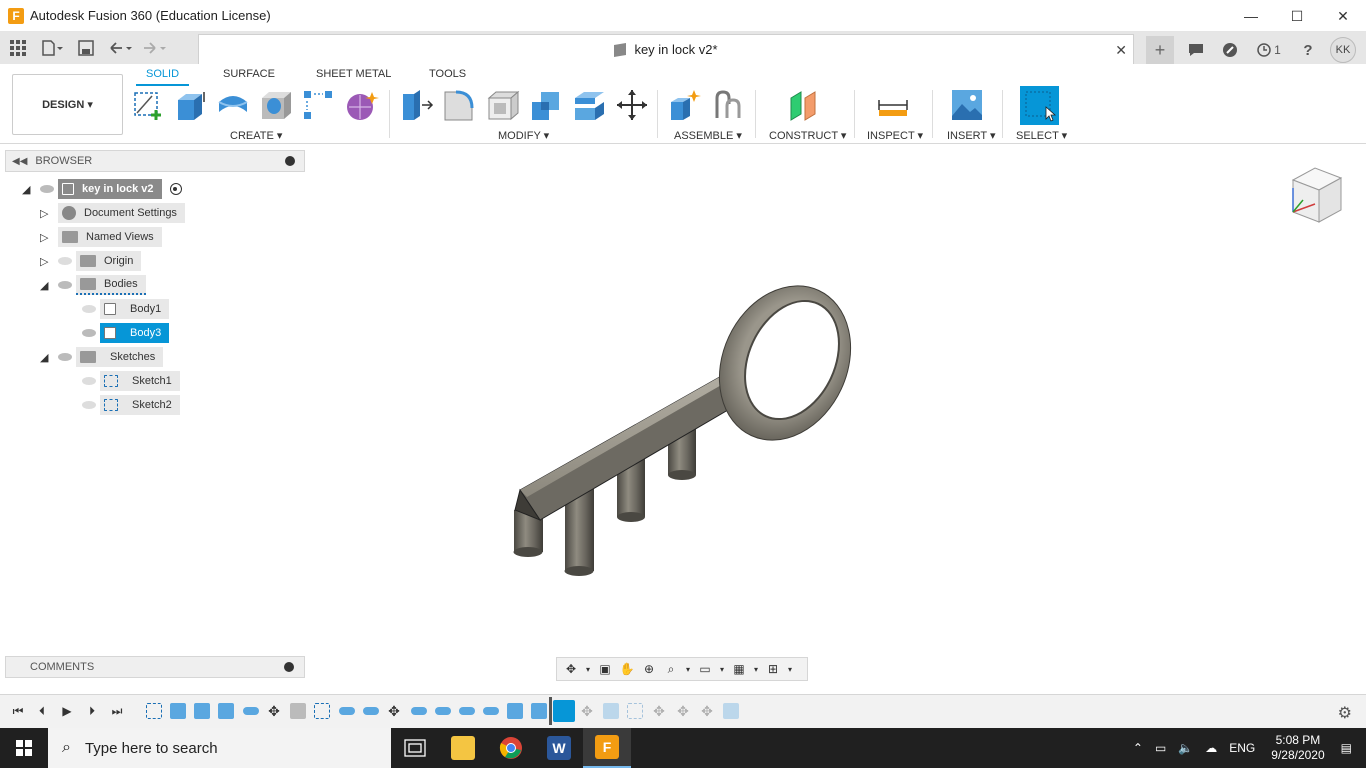 This screenshot has height=768, width=1366. Describe the element at coordinates (86, 48) in the screenshot. I see `save-icon` at that location.